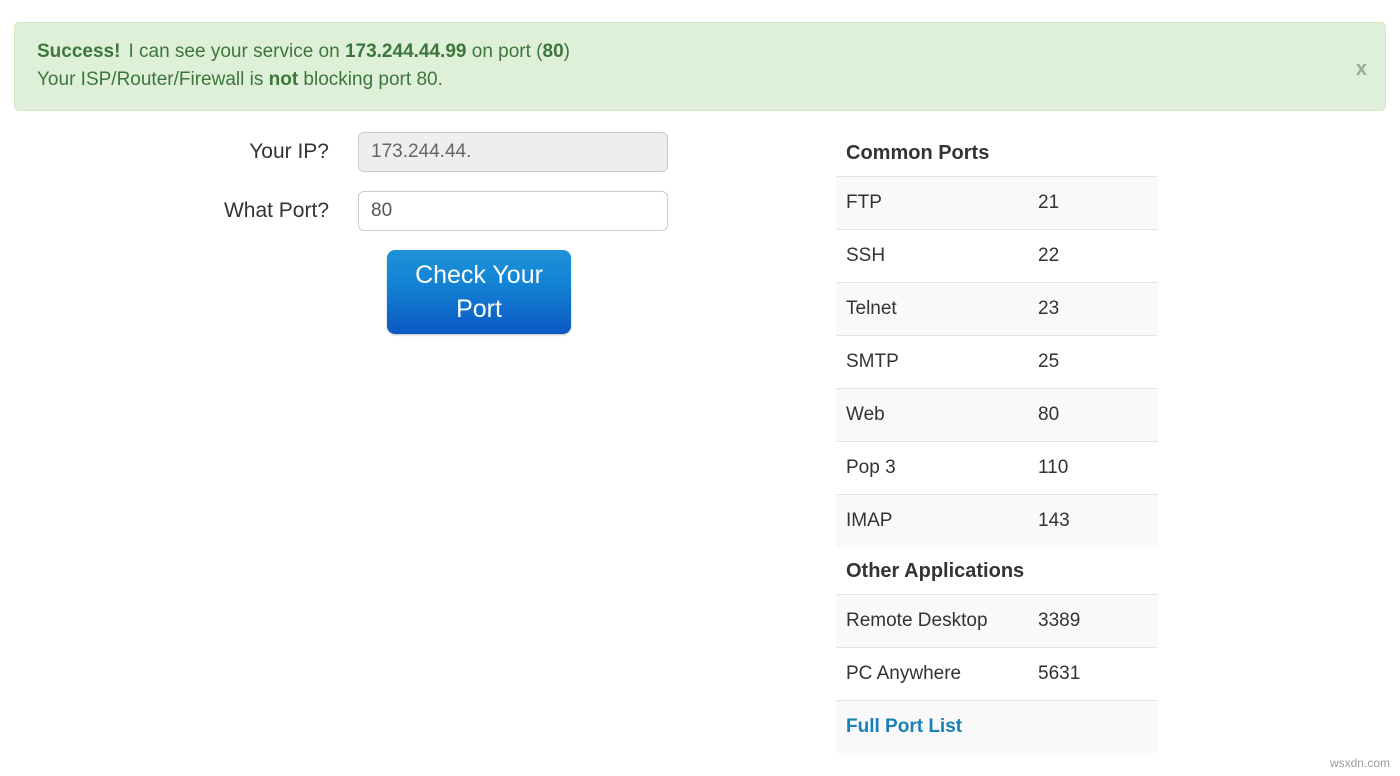  What do you see at coordinates (926, 203) in the screenshot?
I see `port-service-name: FTP` at bounding box center [926, 203].